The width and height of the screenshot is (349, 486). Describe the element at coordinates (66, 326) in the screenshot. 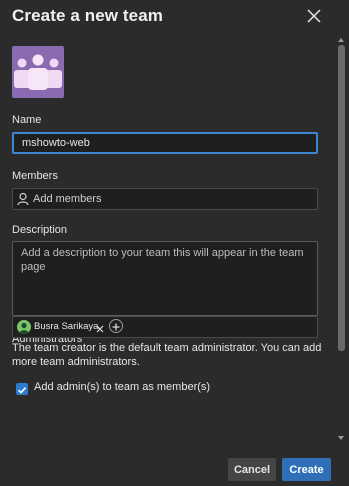

I see `admin-chip-name: Busra Sarikaya` at that location.